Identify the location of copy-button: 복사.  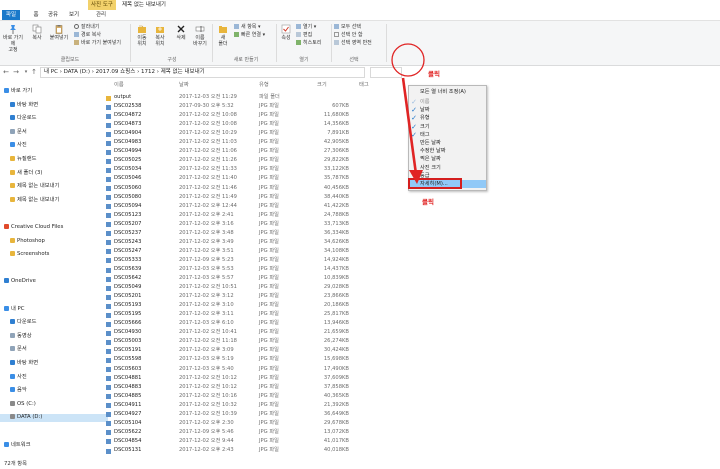
(37, 32).